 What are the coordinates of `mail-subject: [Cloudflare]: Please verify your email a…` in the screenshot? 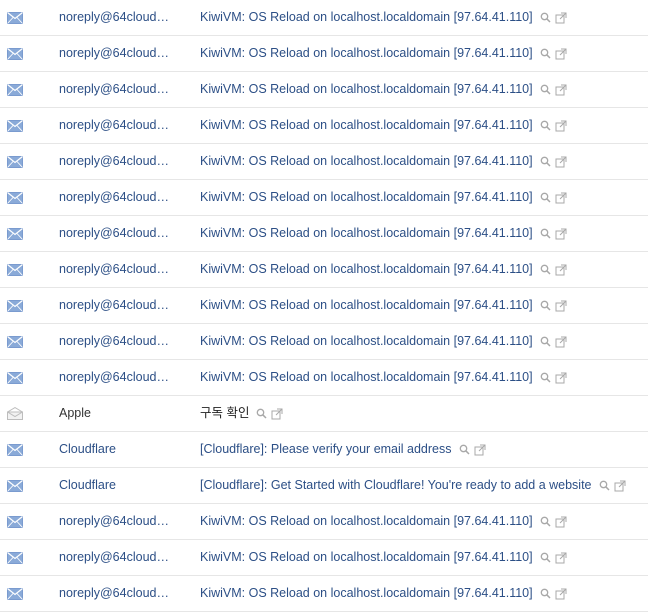 It's located at (343, 449).